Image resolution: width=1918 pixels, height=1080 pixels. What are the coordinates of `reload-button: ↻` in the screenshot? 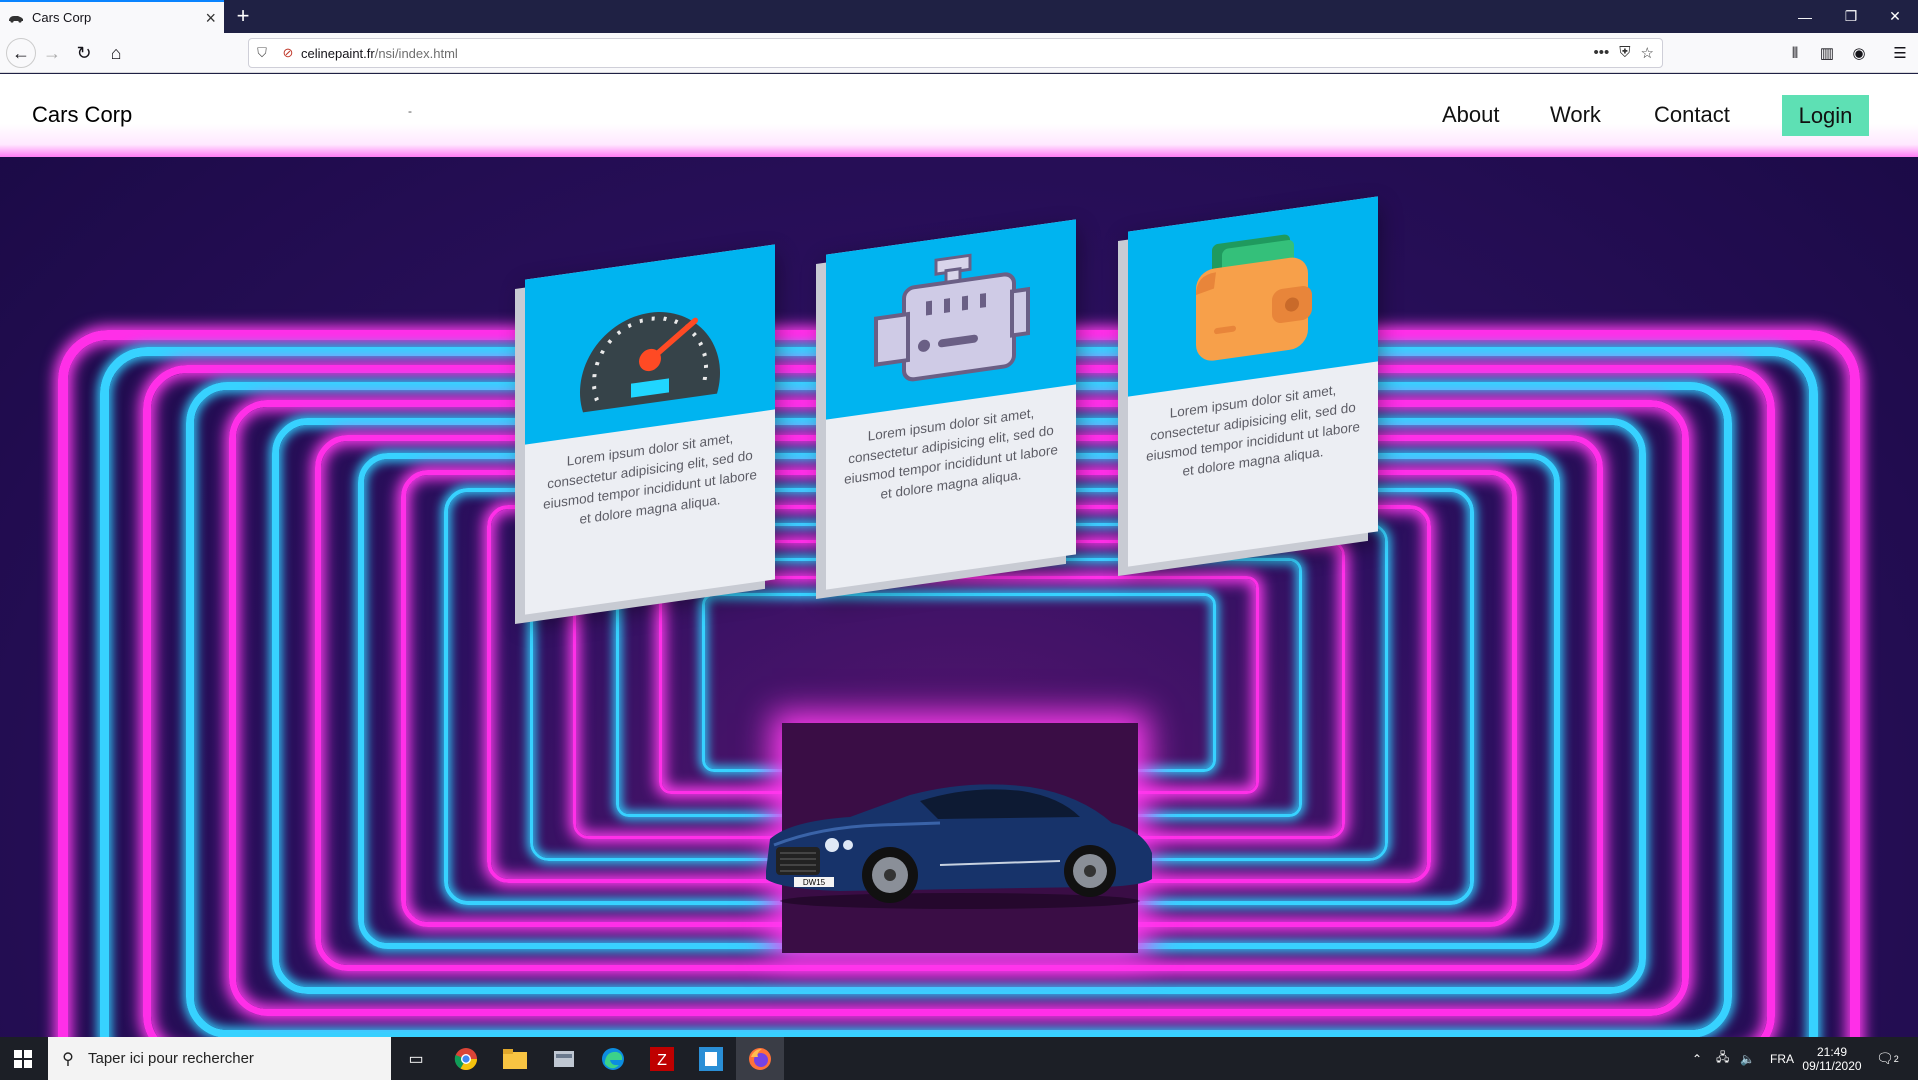 It's located at (84, 53).